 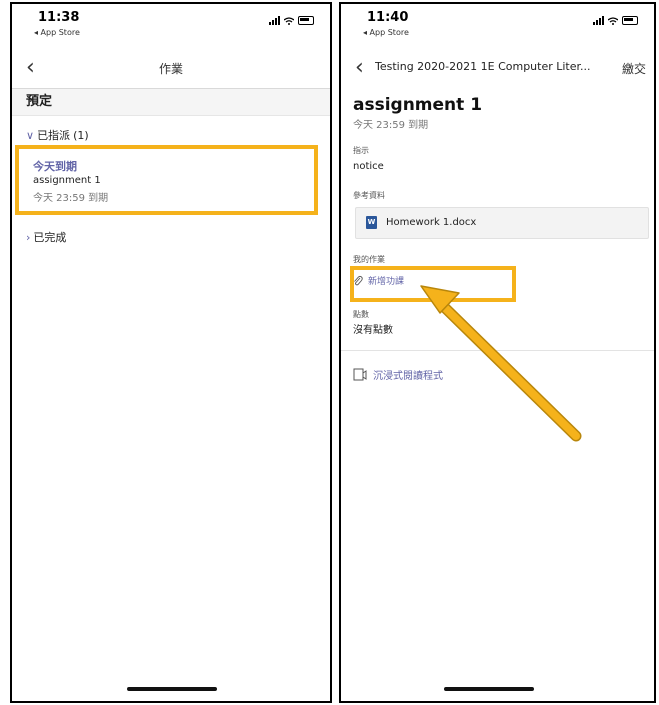 I want to click on chevron-down-icon: ∨, so click(x=30, y=135).